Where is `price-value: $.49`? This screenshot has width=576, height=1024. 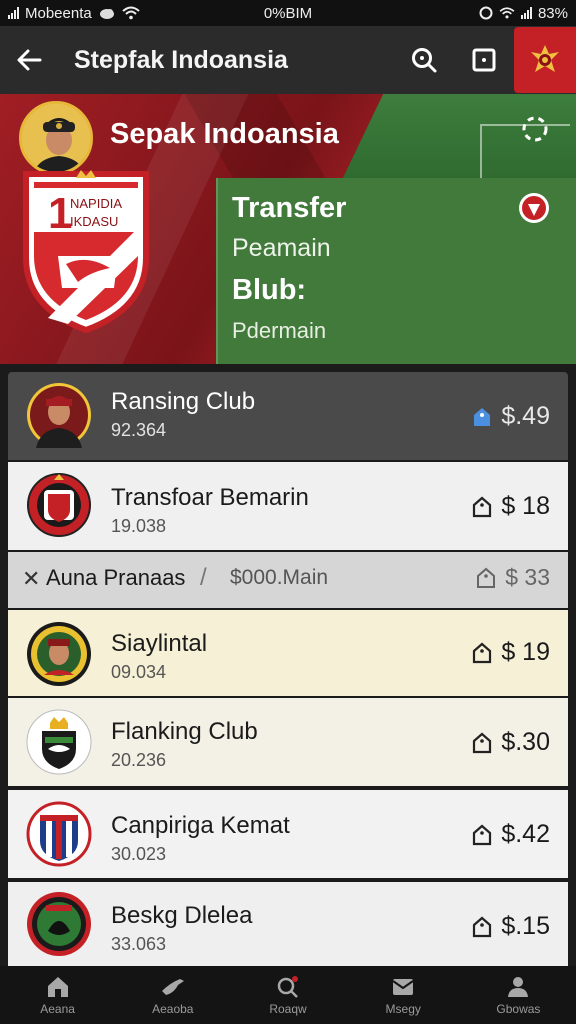 price-value: $.49 is located at coordinates (525, 416).